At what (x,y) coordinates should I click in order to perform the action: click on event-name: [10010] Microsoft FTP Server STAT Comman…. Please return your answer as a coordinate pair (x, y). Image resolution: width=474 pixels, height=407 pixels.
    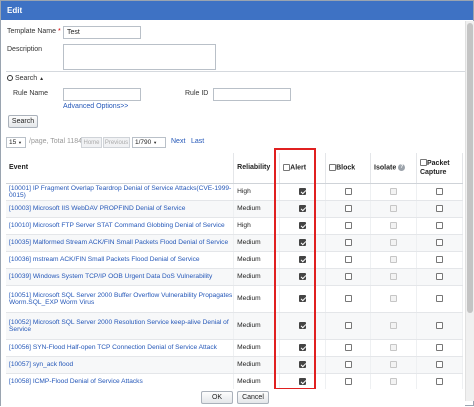
    Looking at the image, I should click on (120, 226).